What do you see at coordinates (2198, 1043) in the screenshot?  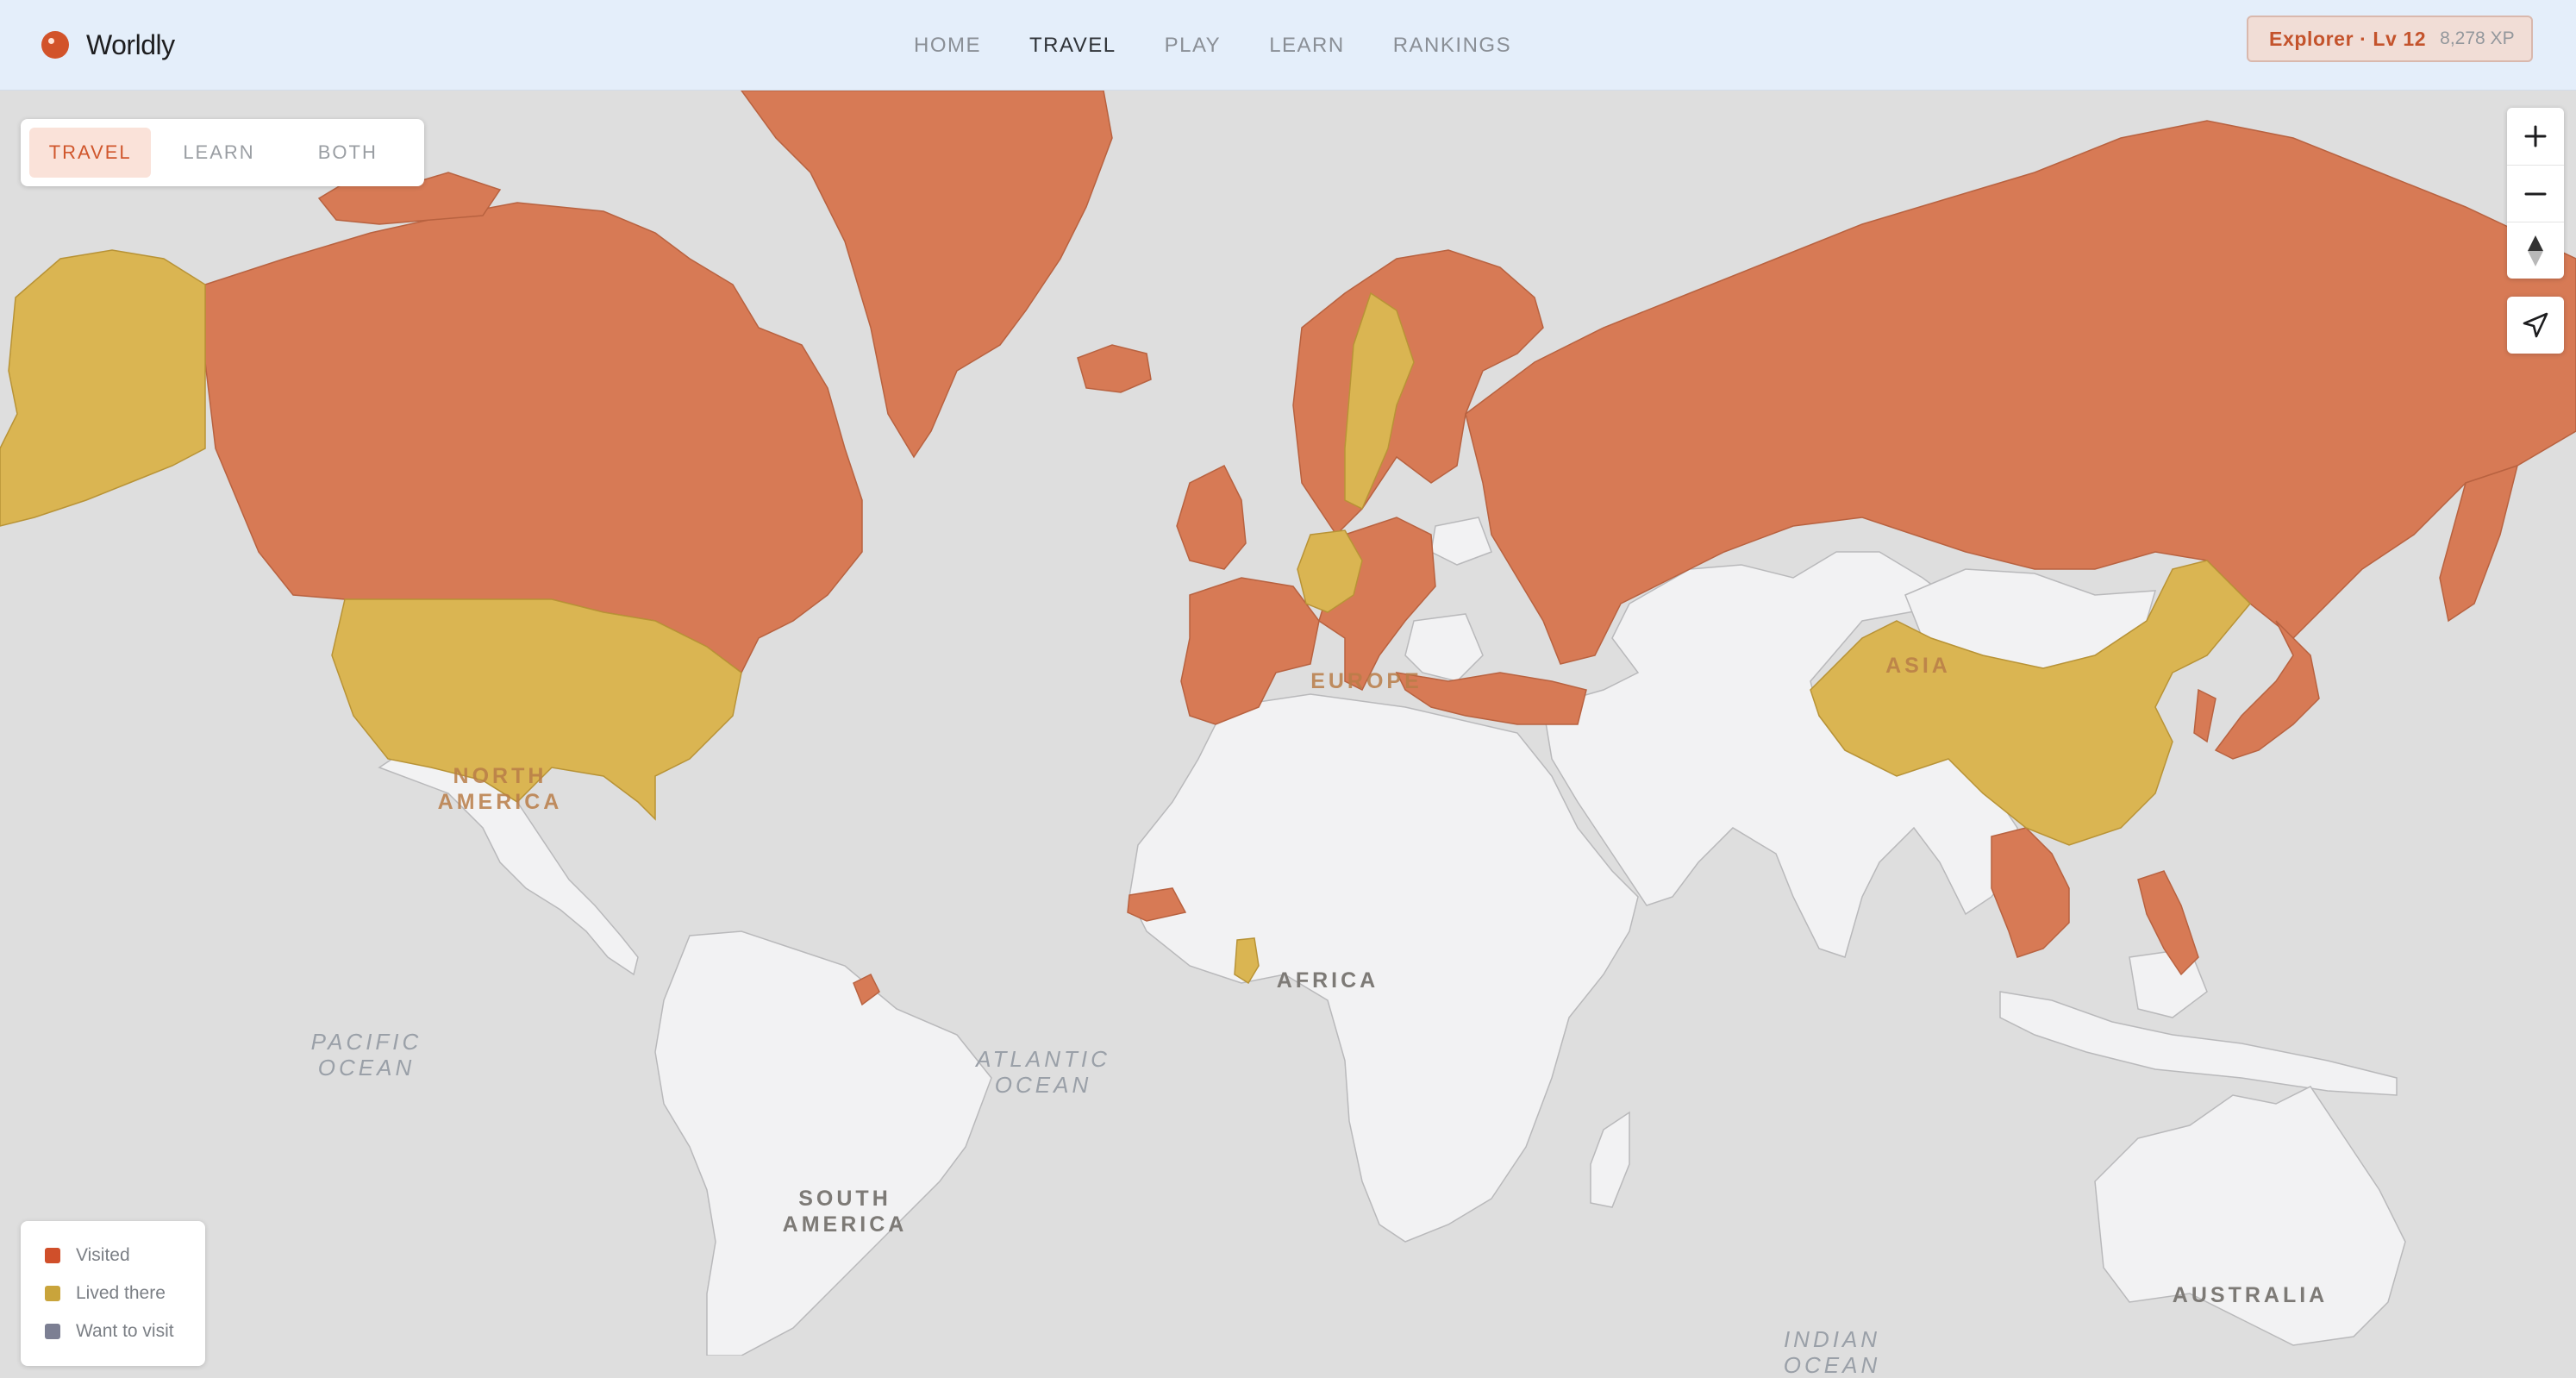 I see `region-indonesia` at bounding box center [2198, 1043].